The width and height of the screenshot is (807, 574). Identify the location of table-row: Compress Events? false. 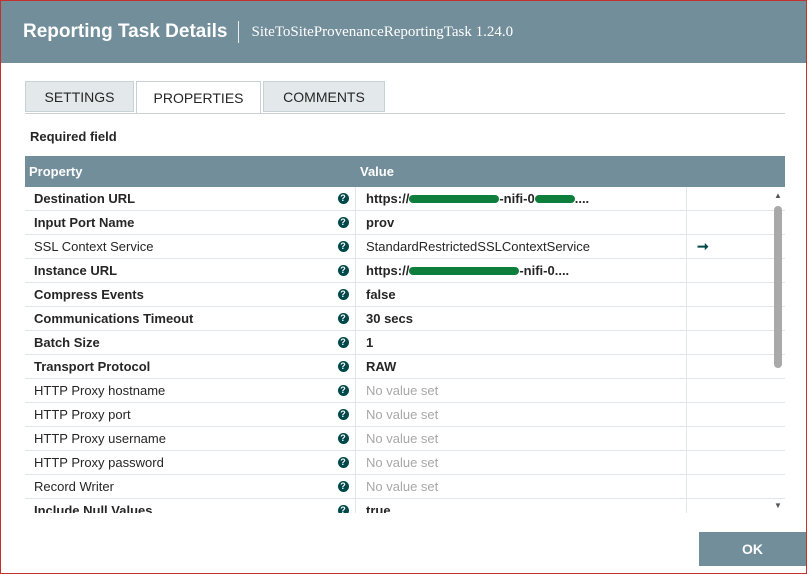
(405, 295).